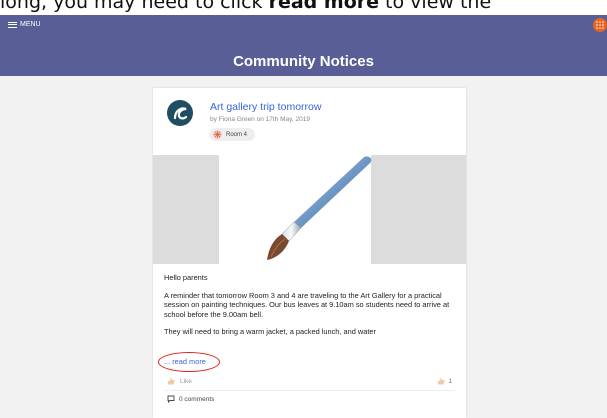 The height and width of the screenshot is (418, 607). Describe the element at coordinates (303, 61) in the screenshot. I see `page-title: Community Notices` at that location.